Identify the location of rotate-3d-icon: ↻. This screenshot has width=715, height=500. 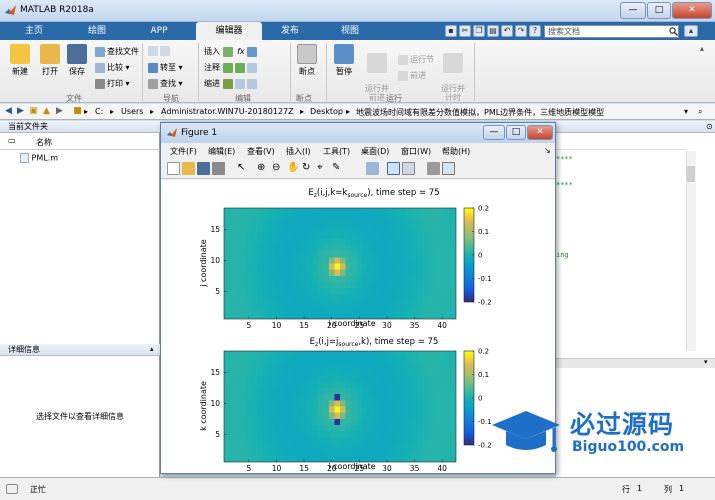
(308, 168).